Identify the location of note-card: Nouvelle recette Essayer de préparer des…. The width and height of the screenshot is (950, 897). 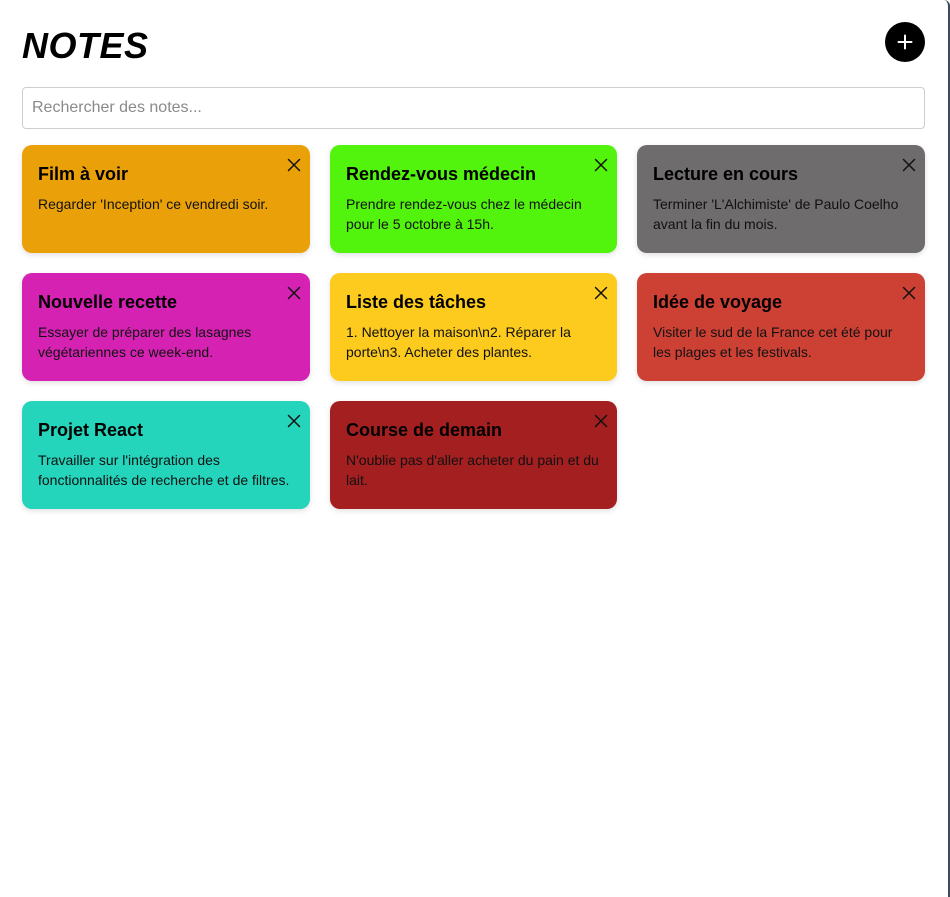
(166, 327).